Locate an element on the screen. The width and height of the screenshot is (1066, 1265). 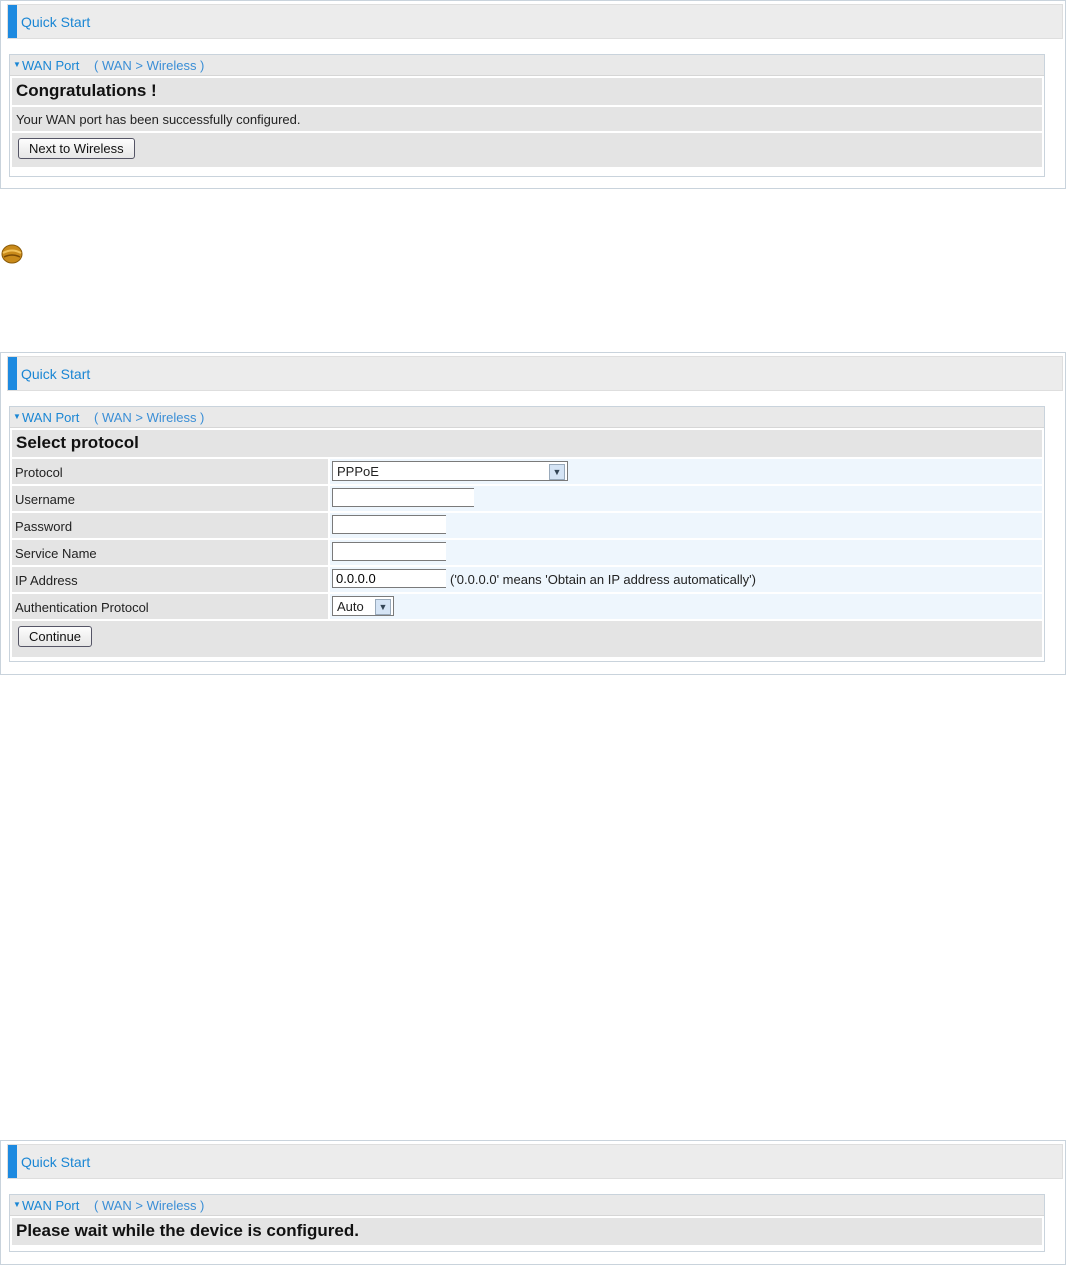
next-to-wireless-button: Next to Wireless is located at coordinates (76, 148).